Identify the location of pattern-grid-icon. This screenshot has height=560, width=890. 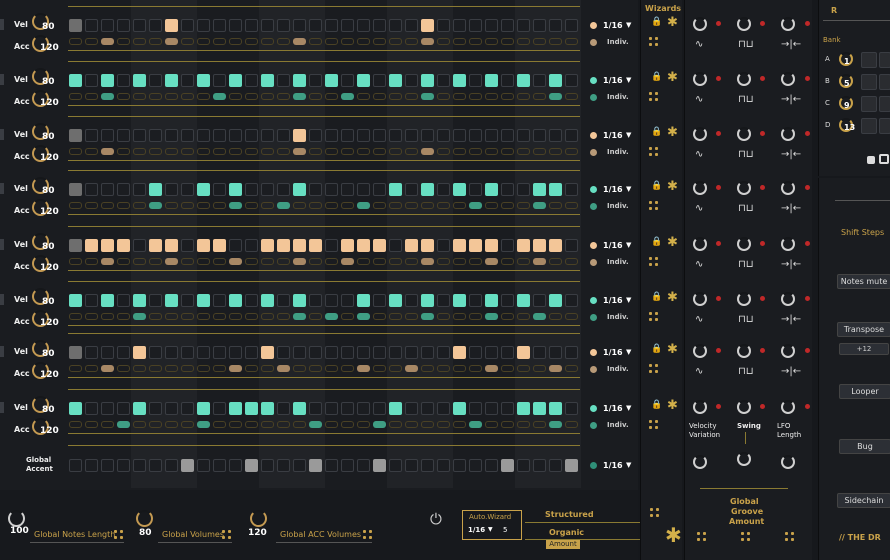
(746, 537).